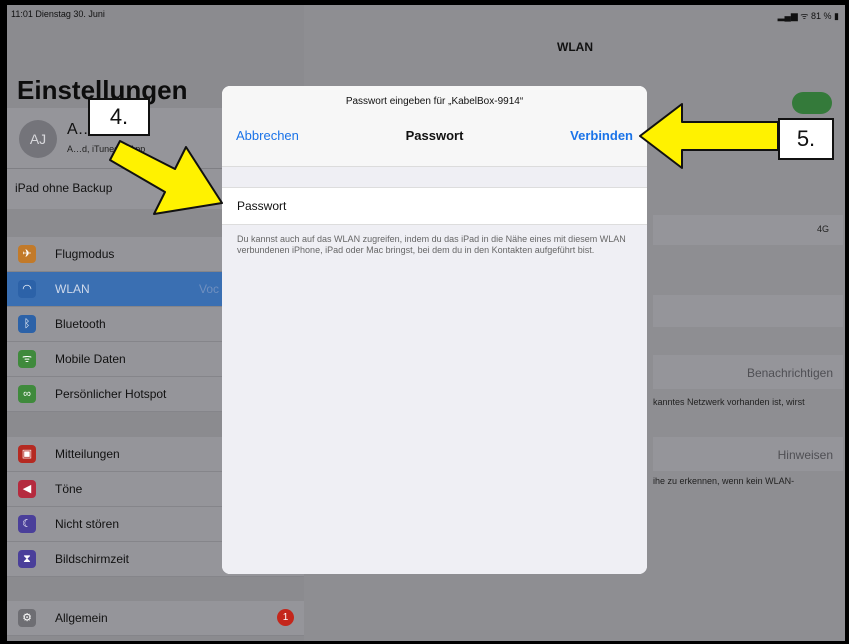 The image size is (849, 644). What do you see at coordinates (806, 139) in the screenshot?
I see `callout-step-5: 5.` at bounding box center [806, 139].